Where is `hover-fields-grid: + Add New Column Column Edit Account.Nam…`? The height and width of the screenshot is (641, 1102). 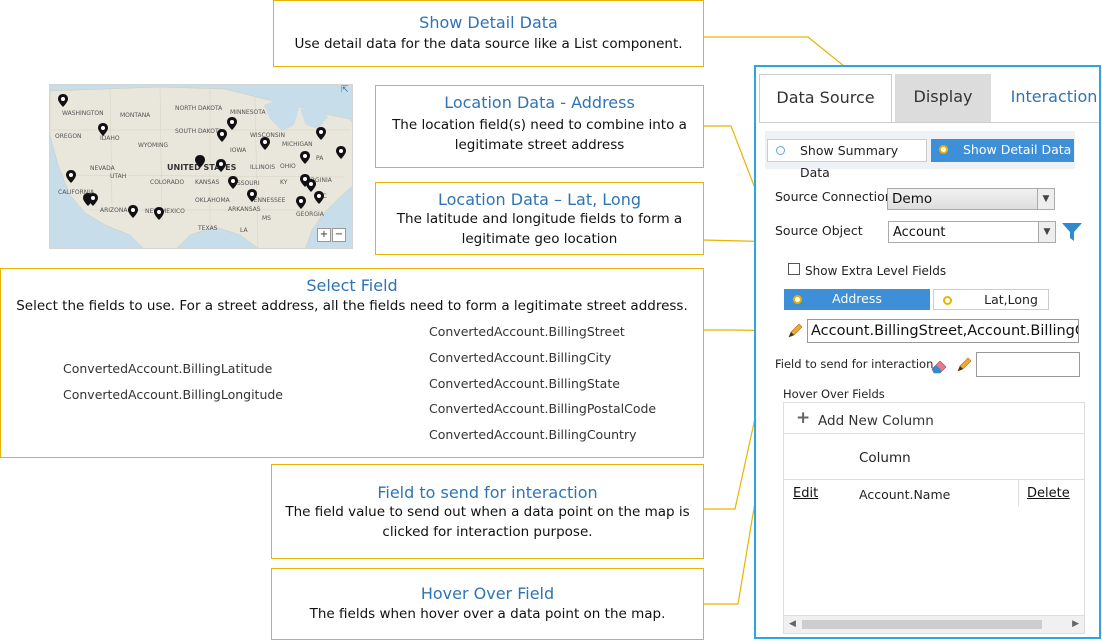 hover-fields-grid: + Add New Column Column Edit Account.Nam… is located at coordinates (934, 518).